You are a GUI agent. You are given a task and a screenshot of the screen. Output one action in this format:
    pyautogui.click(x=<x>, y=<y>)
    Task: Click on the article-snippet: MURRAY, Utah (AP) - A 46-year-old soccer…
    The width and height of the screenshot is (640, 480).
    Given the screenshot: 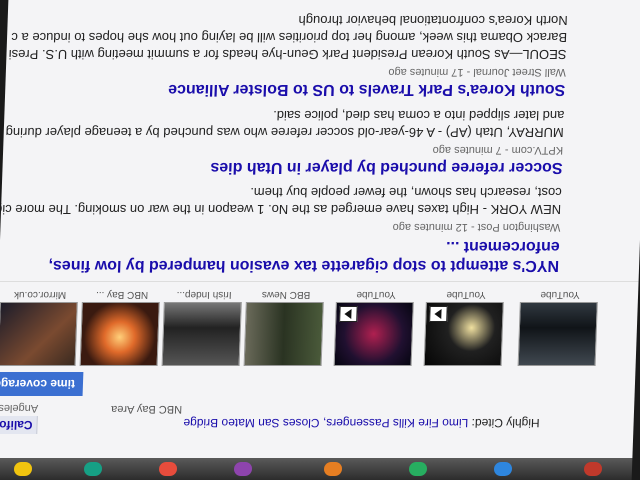 What is the action you would take?
    pyautogui.click(x=285, y=132)
    